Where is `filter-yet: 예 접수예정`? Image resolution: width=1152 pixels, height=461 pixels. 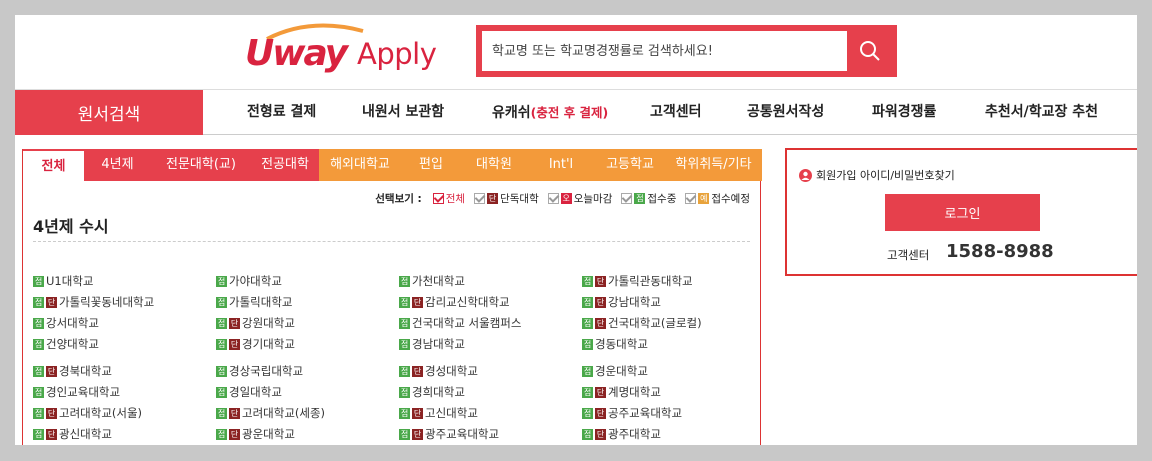 filter-yet: 예 접수예정 is located at coordinates (717, 198).